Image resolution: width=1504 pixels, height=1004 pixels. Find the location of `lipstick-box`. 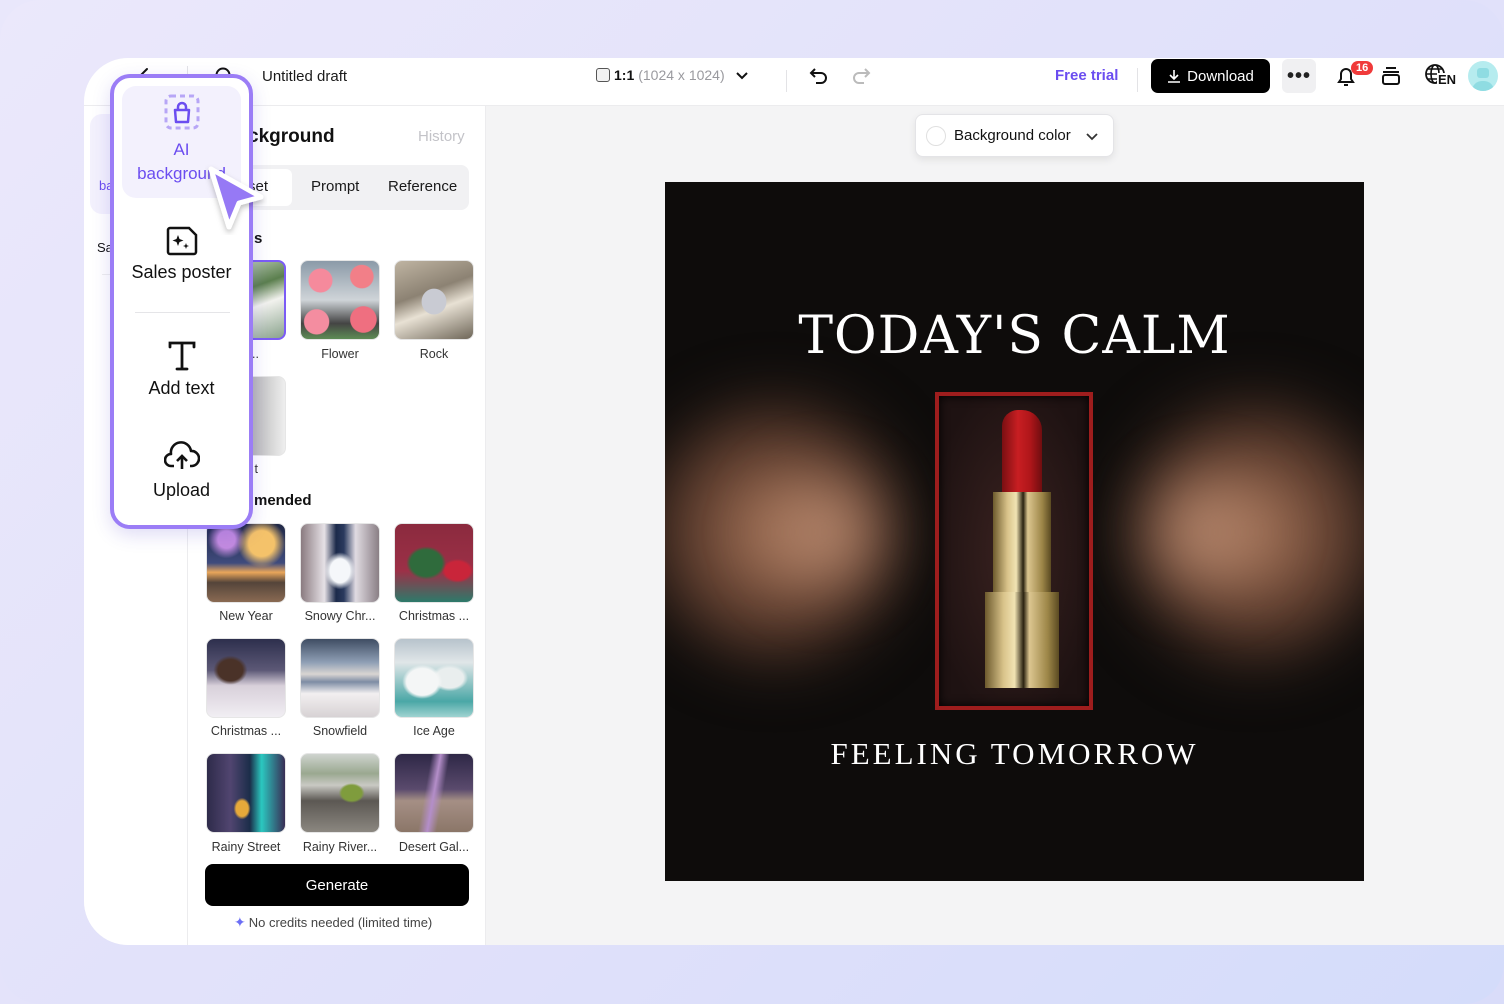

lipstick-box is located at coordinates (1014, 551).